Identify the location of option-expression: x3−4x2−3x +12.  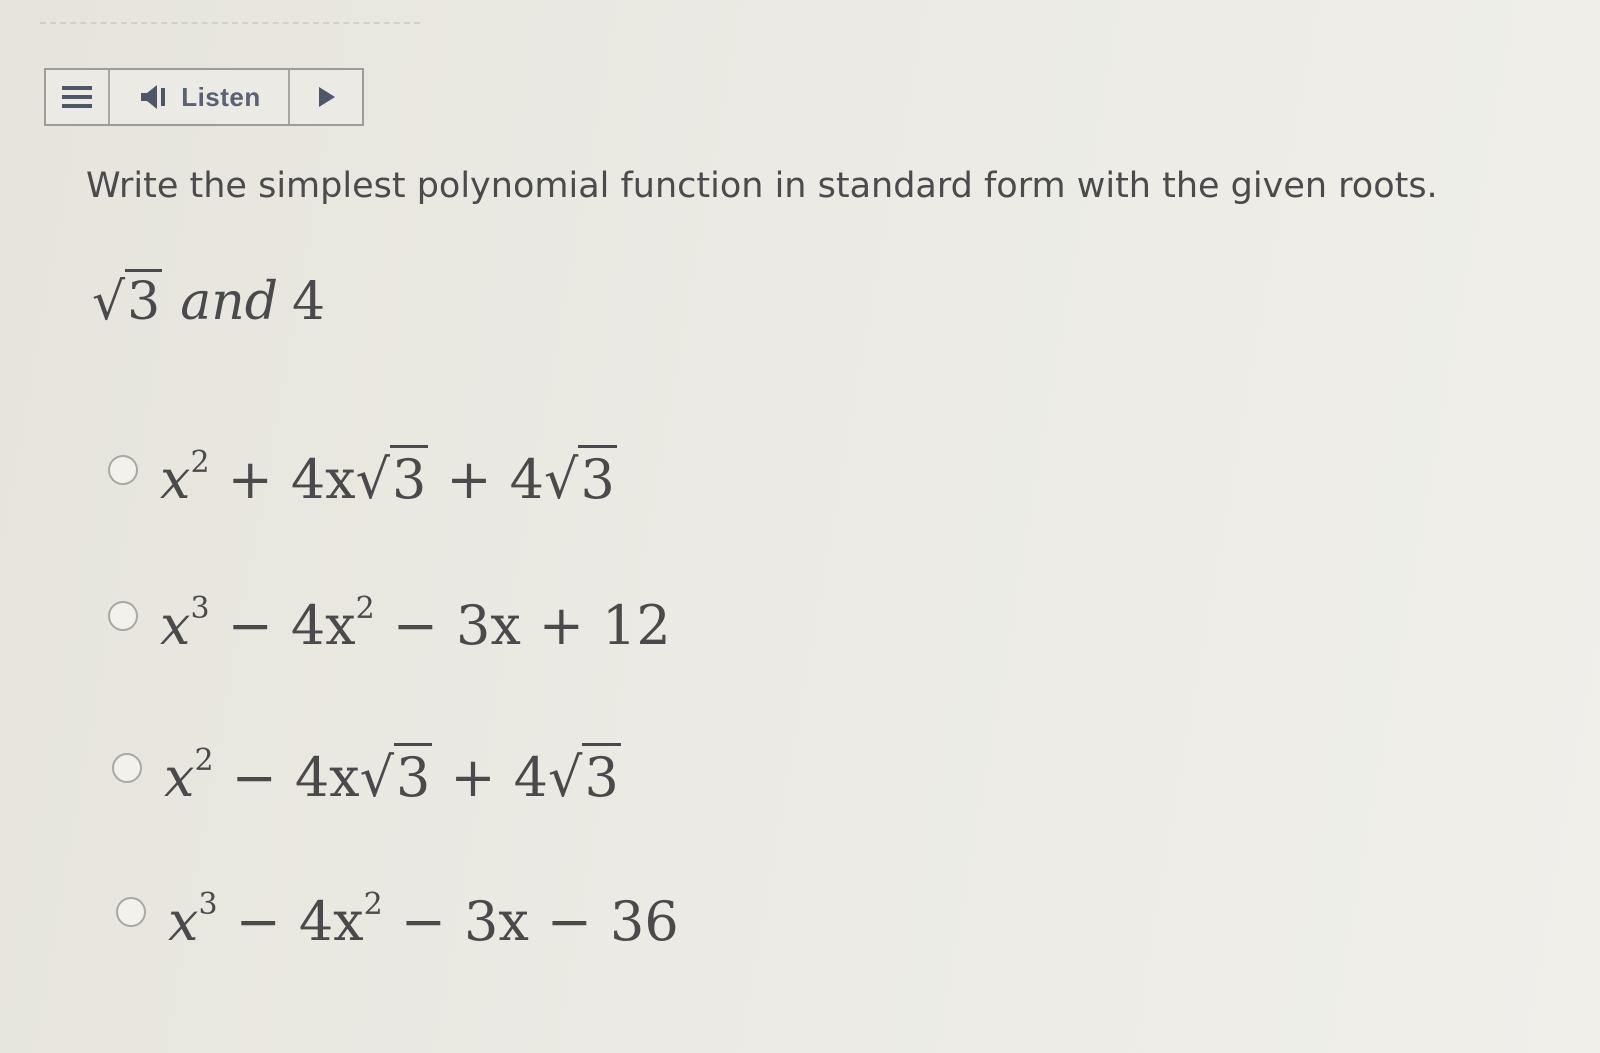
(415, 624).